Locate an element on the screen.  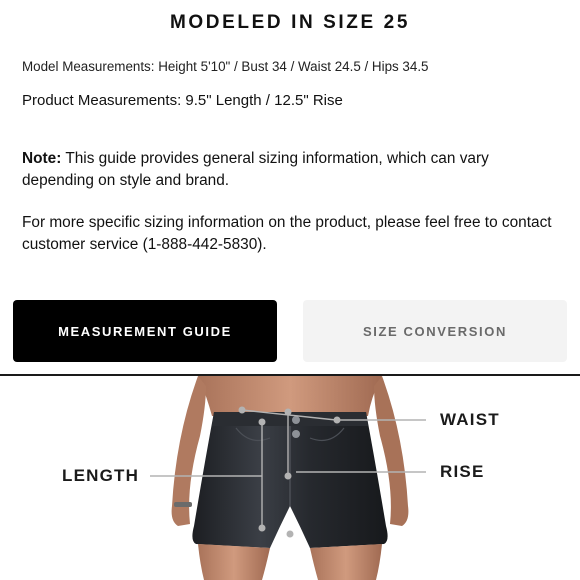
tab-measurement-guide: MEASUREMENT GUIDE is located at coordinates (145, 331).